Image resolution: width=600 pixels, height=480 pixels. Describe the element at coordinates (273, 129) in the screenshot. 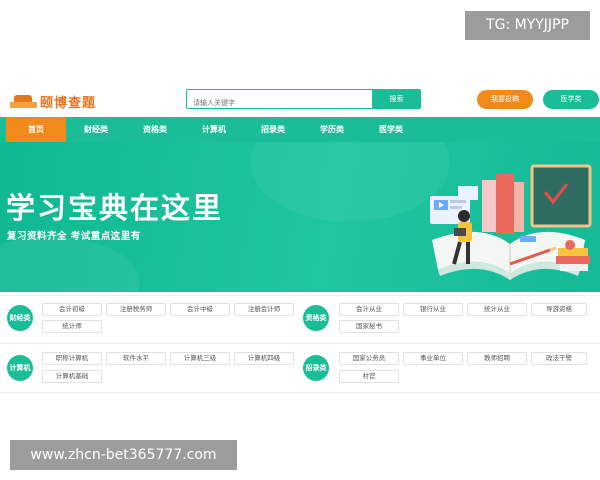

I see `nav-item-recruitment: 招录类` at that location.